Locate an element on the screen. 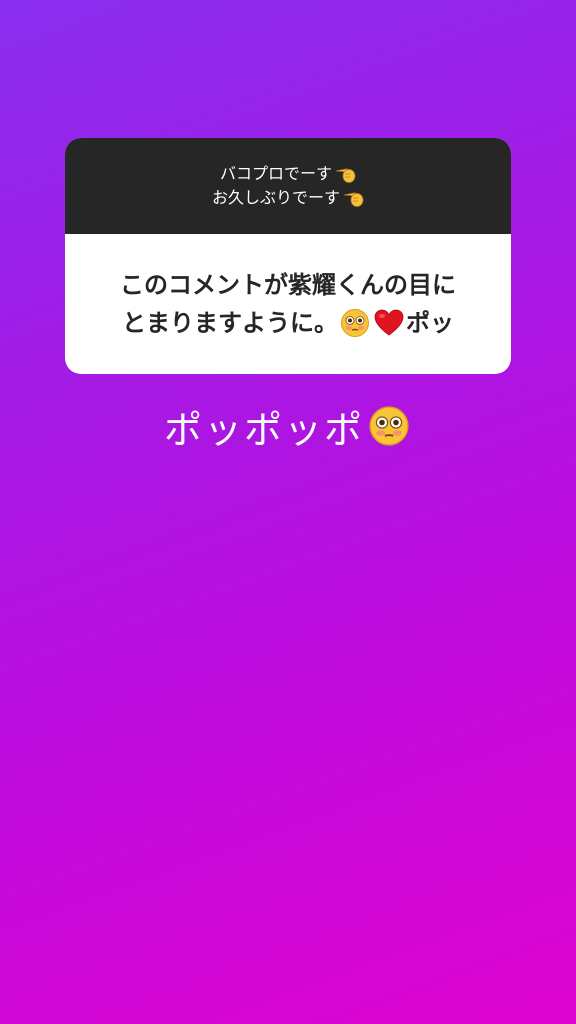 The height and width of the screenshot is (1024, 576). question-prompt: バコプロでーす お久しぶりでーす is located at coordinates (288, 186).